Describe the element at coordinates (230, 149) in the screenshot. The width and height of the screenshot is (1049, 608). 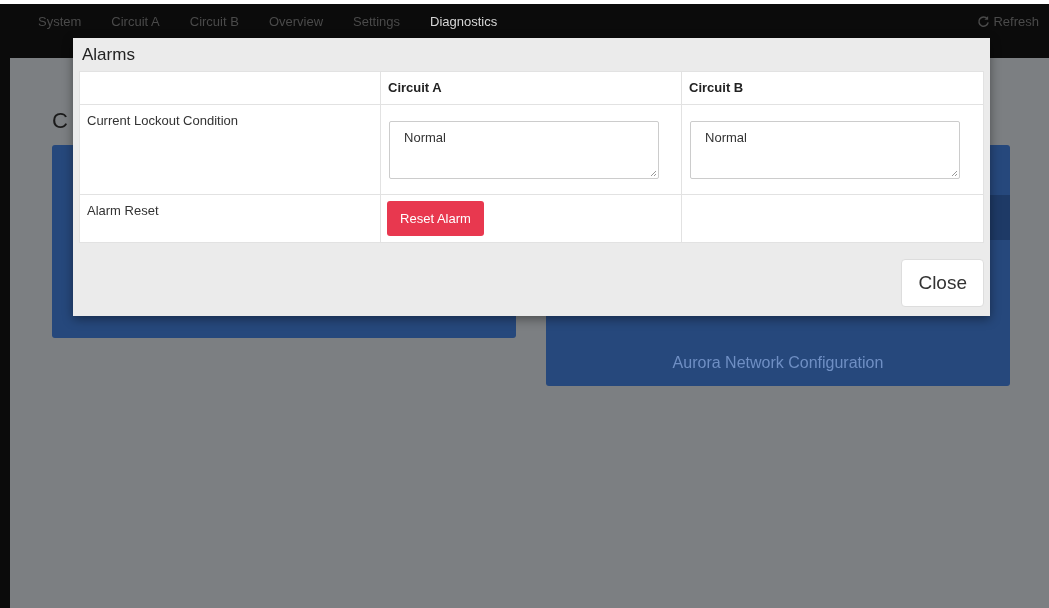
I see `row-label: Current Lockout Condition` at that location.